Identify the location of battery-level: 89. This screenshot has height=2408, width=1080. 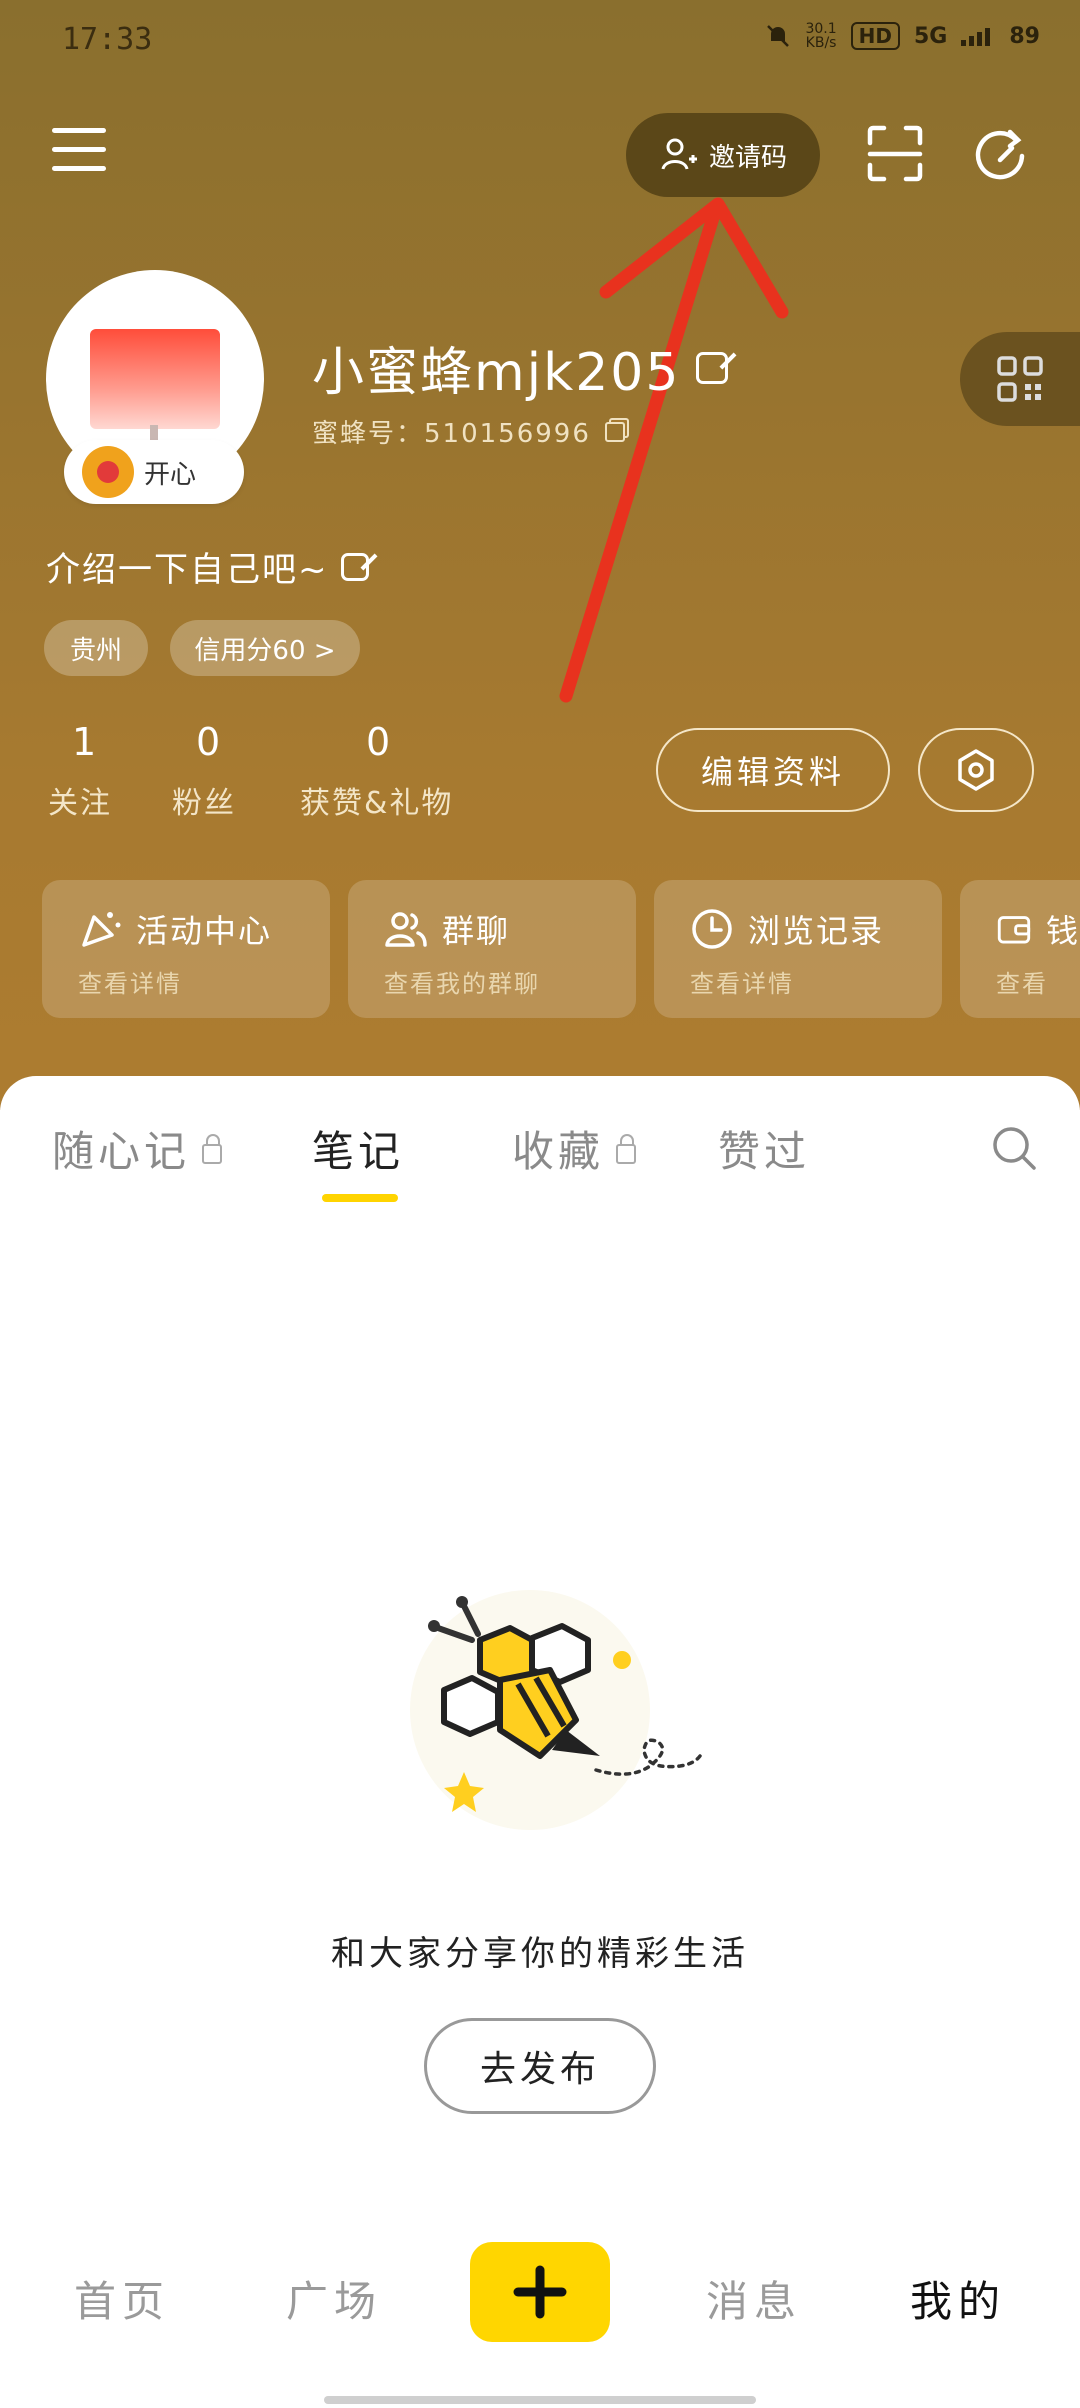
(1024, 36).